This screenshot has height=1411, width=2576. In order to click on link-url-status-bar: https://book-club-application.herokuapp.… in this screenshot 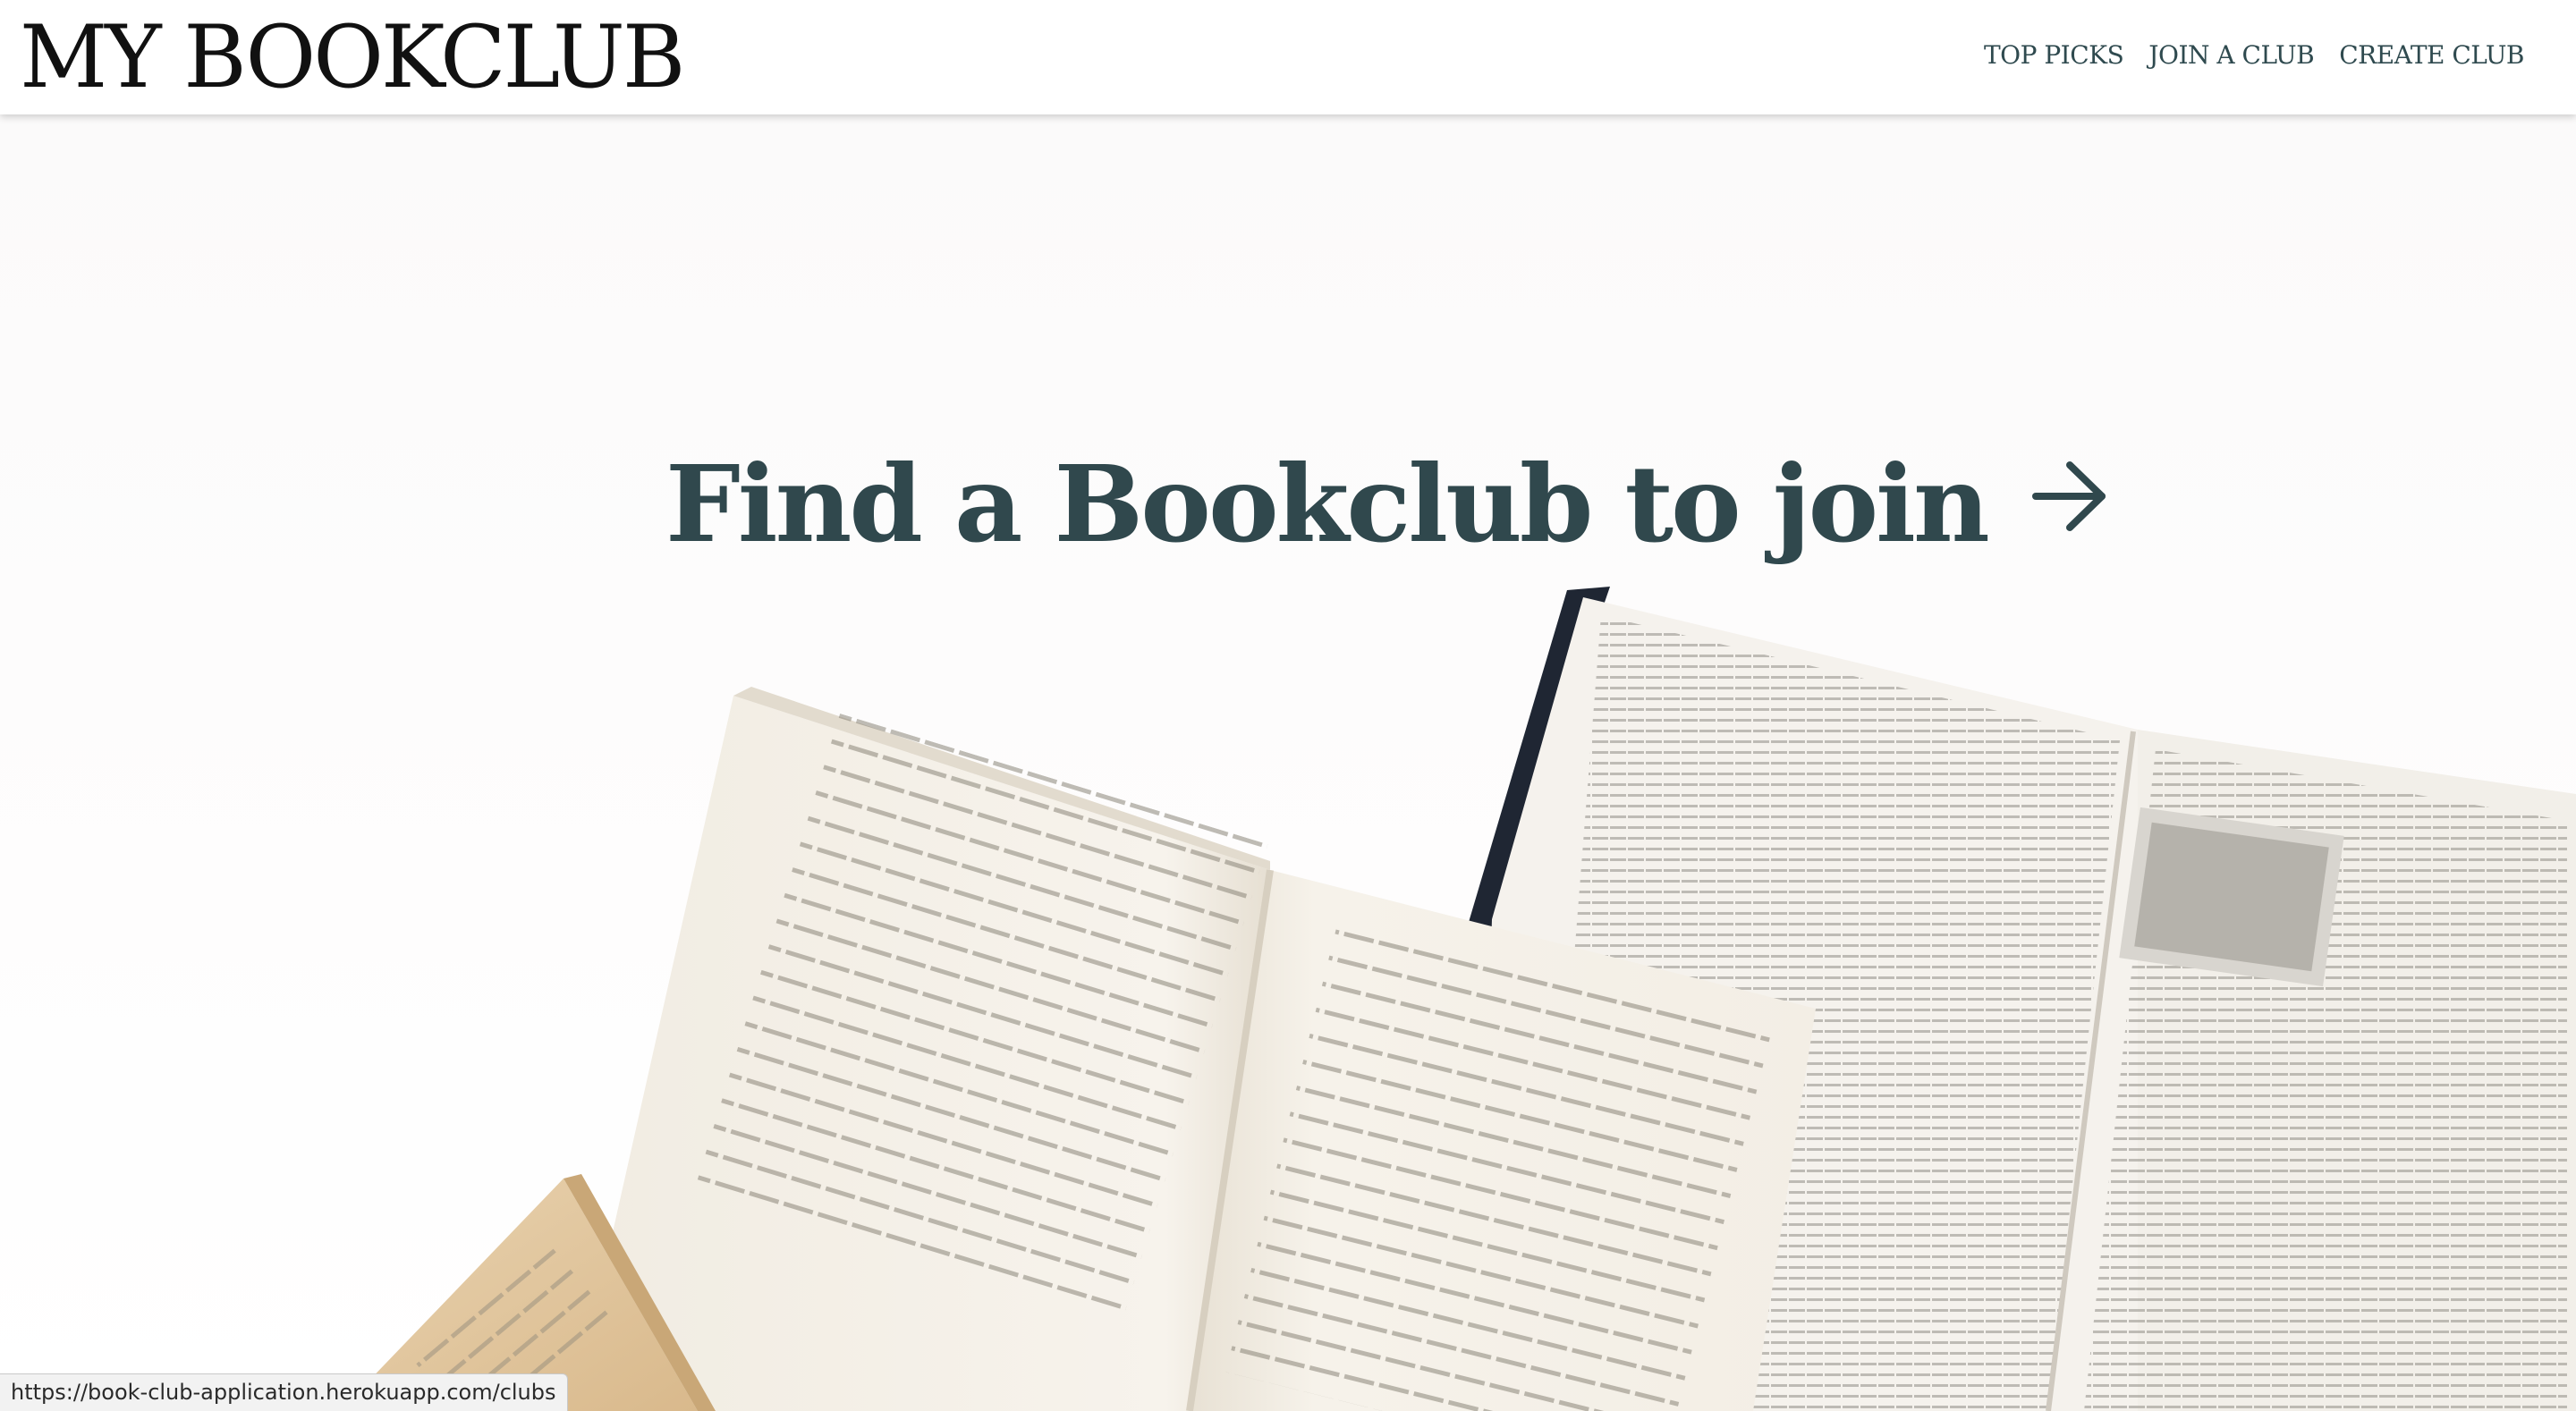, I will do `click(284, 1392)`.